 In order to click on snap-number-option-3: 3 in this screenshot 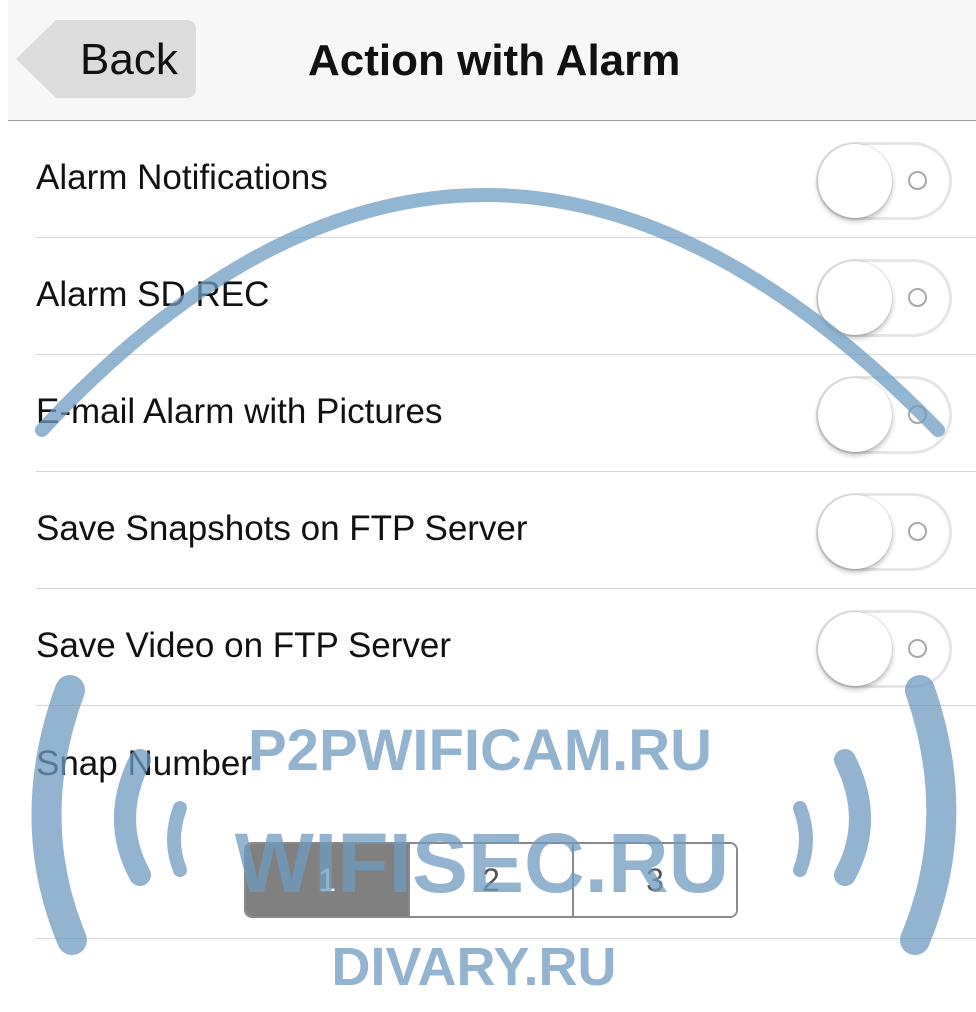, I will do `click(654, 880)`.